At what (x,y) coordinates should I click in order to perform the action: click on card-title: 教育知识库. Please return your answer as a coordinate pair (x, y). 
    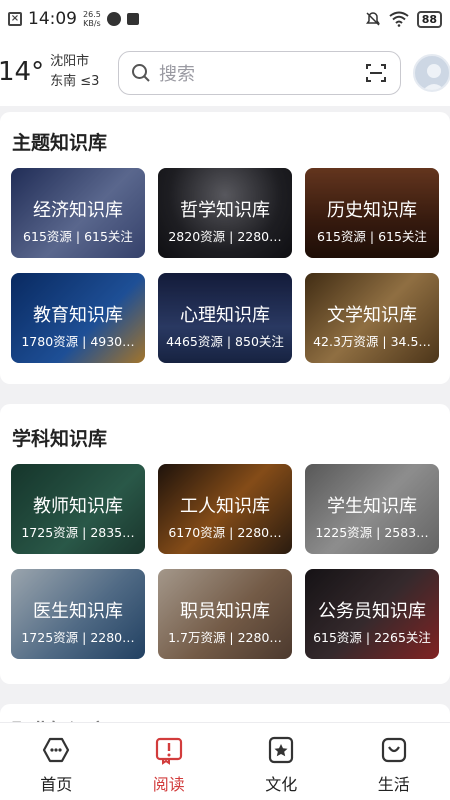
    Looking at the image, I should click on (78, 315).